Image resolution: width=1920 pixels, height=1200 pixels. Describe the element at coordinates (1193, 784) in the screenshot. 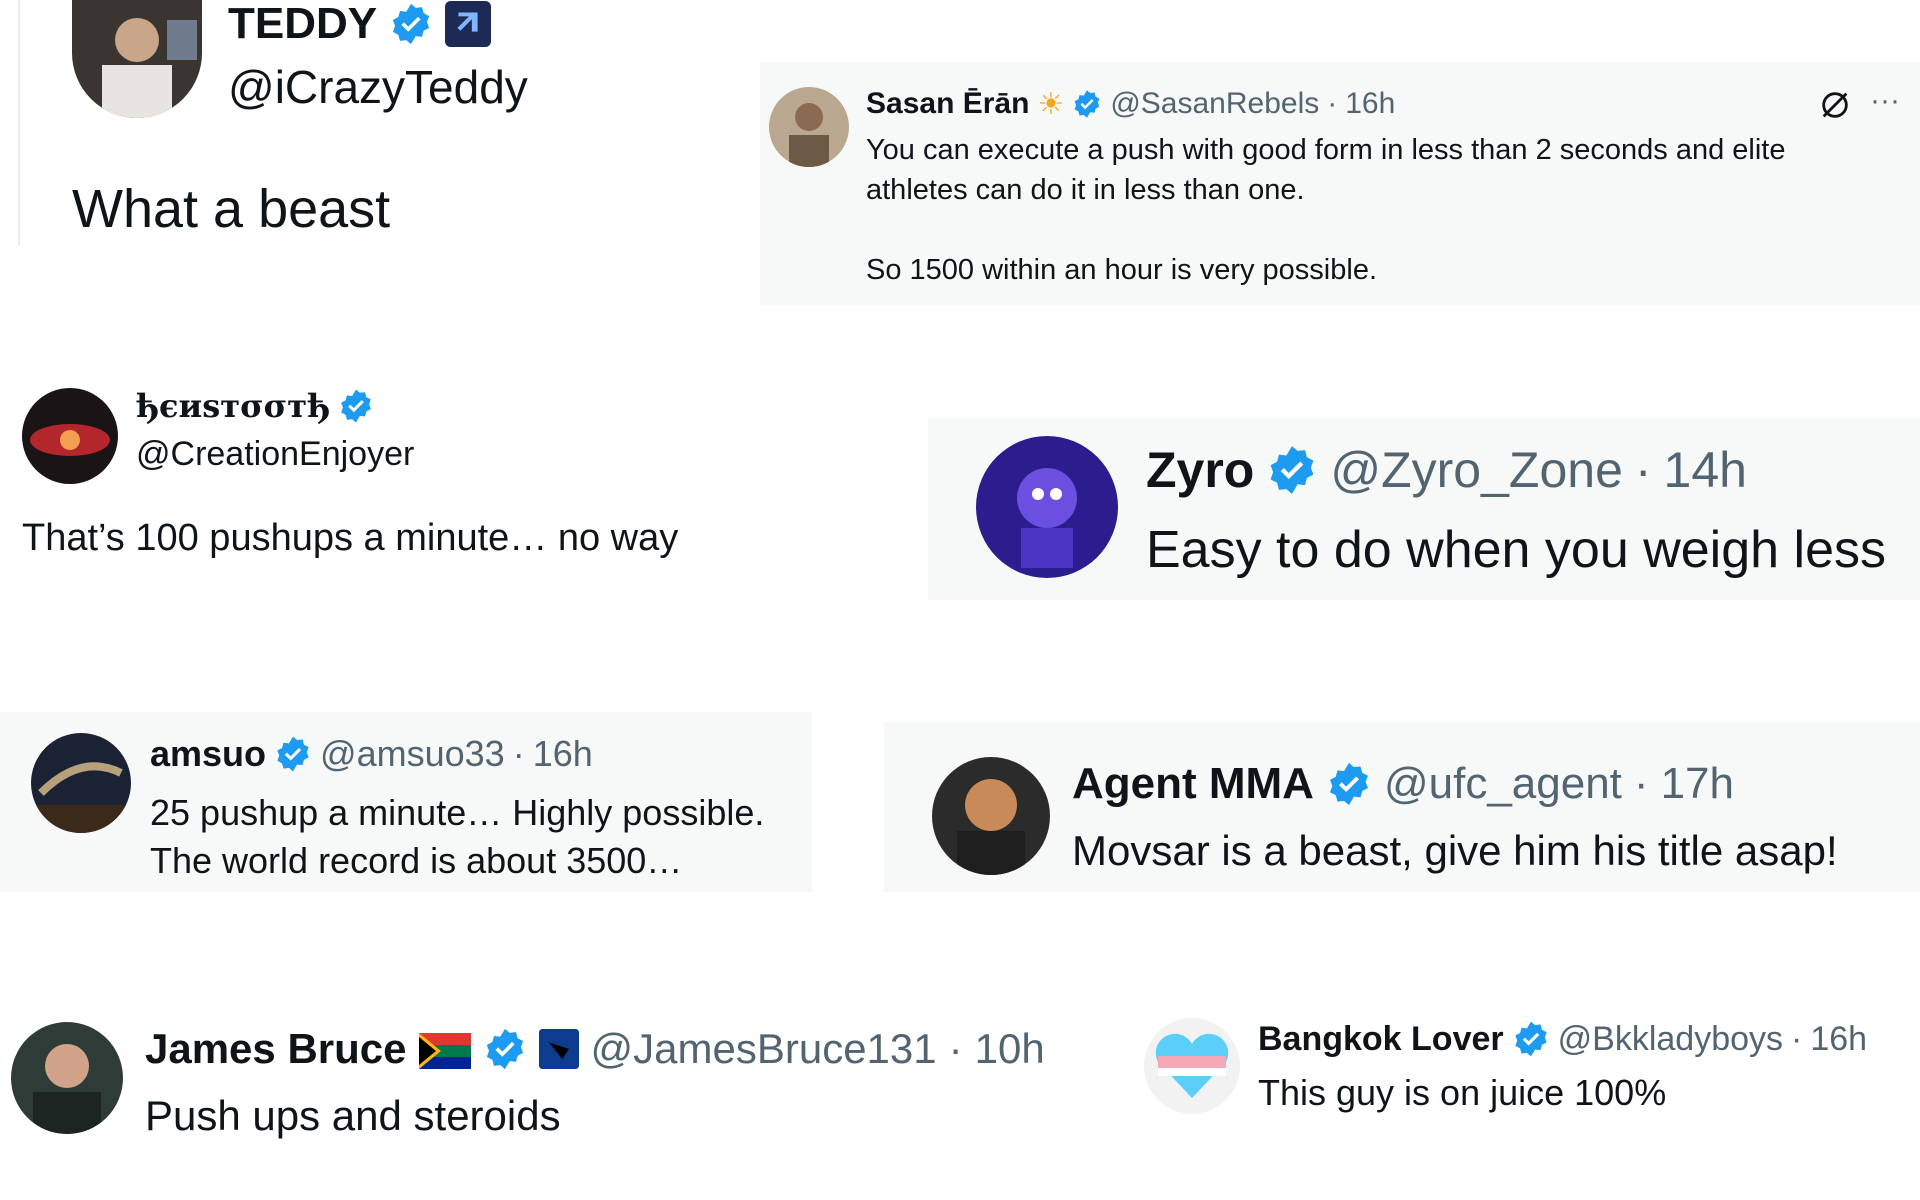

I see `display-name: Agent MMA` at that location.